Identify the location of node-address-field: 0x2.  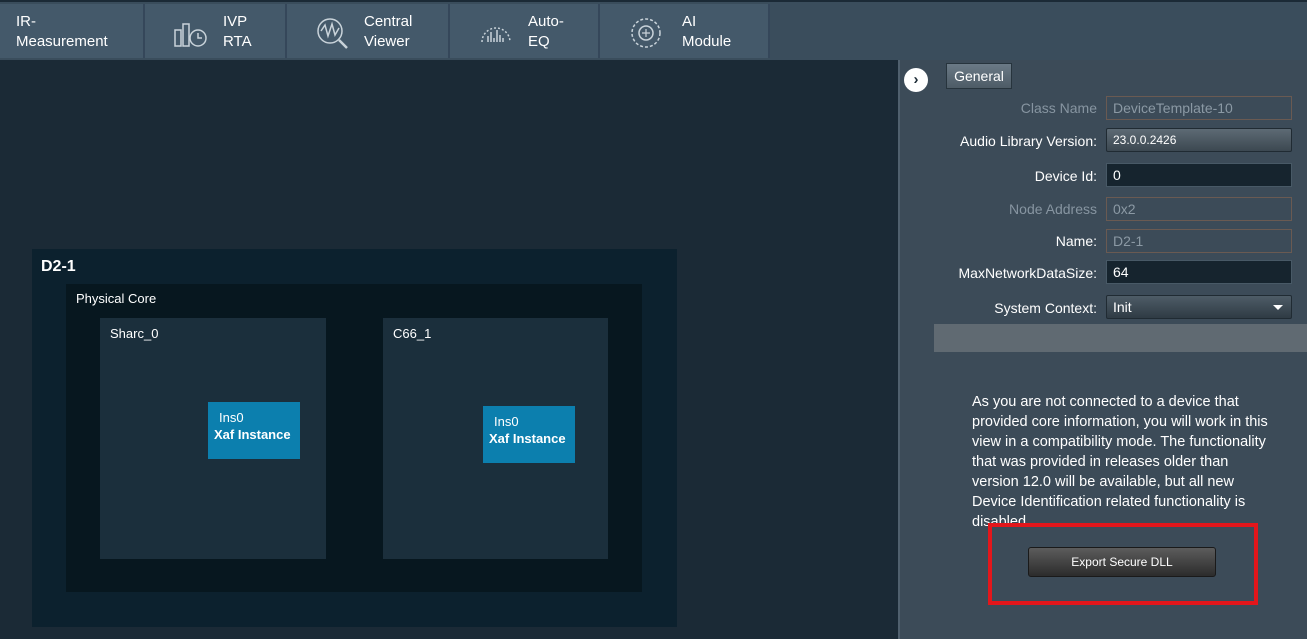
(1199, 209).